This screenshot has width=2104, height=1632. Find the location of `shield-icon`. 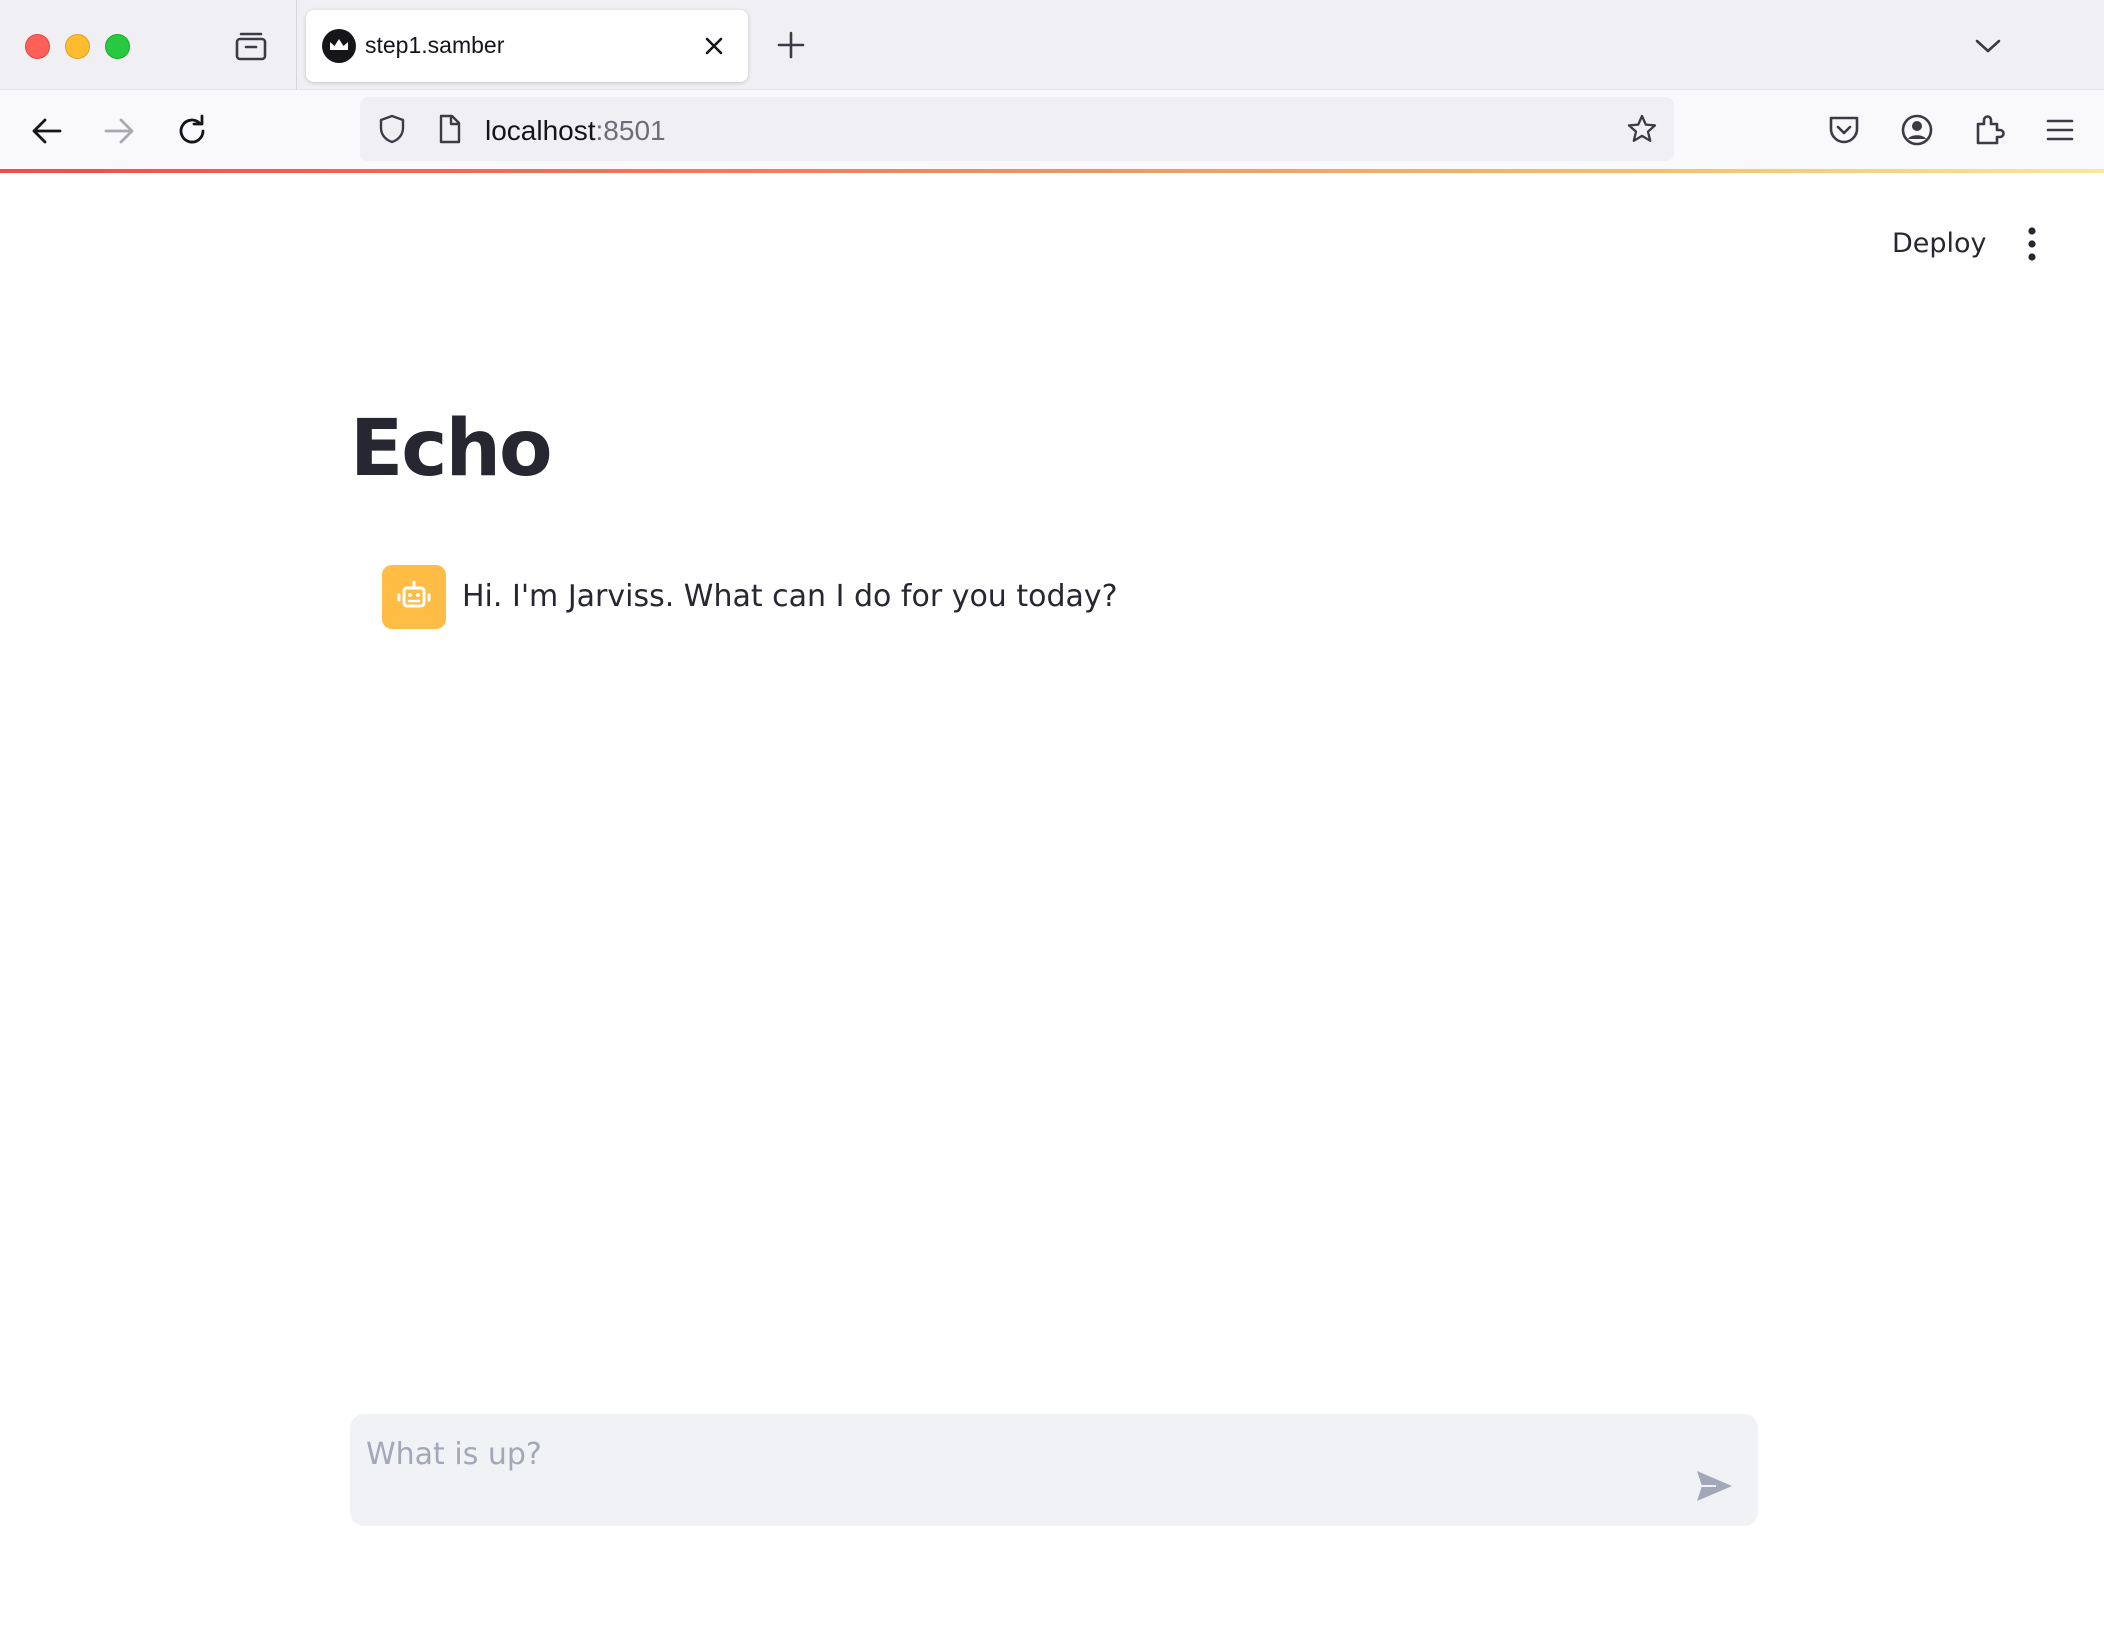

shield-icon is located at coordinates (392, 129).